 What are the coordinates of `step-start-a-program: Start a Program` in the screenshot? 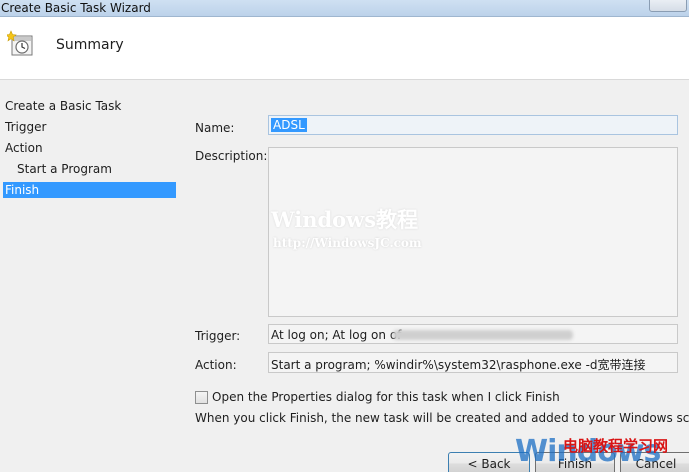 It's located at (64, 169).